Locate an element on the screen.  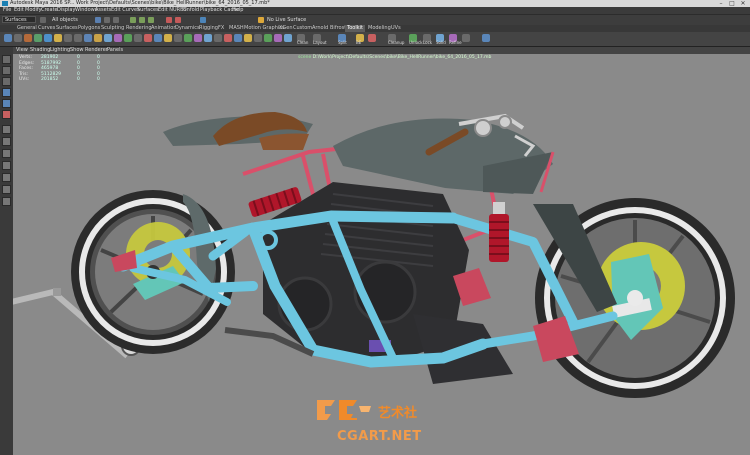
snap-curve-icon is located at coordinates (142, 20).